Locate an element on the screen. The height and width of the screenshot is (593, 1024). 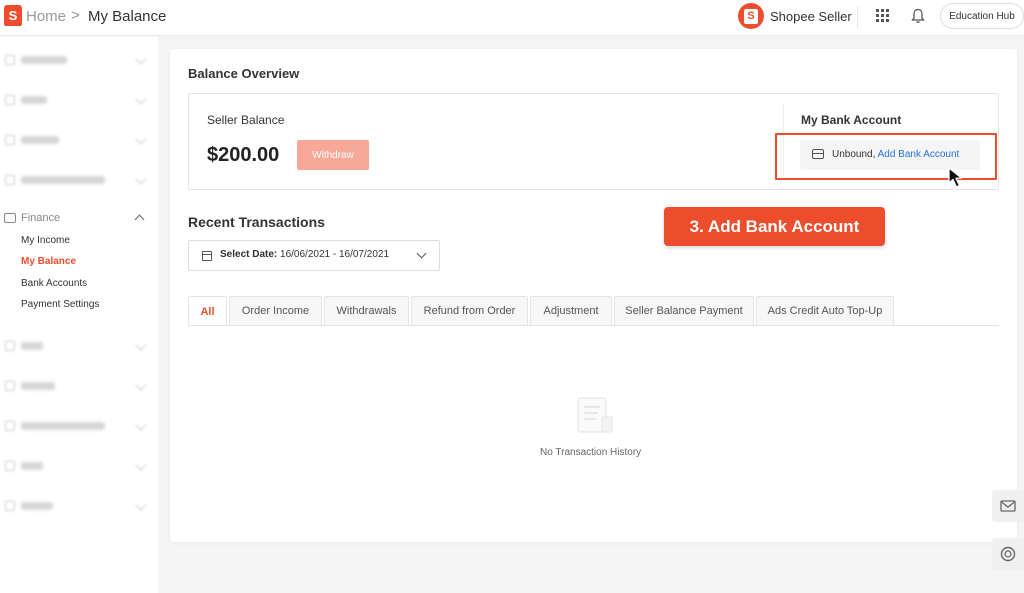
step-callout: 3. Add Bank Account is located at coordinates (774, 226).